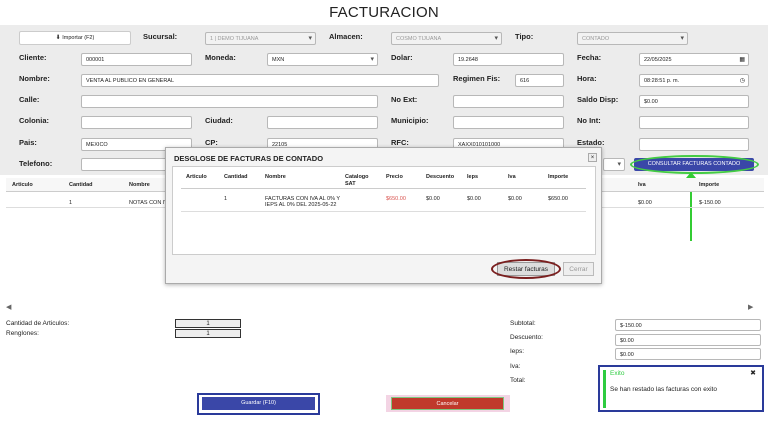  I want to click on modal-th-nombre: Nombre, so click(275, 177).